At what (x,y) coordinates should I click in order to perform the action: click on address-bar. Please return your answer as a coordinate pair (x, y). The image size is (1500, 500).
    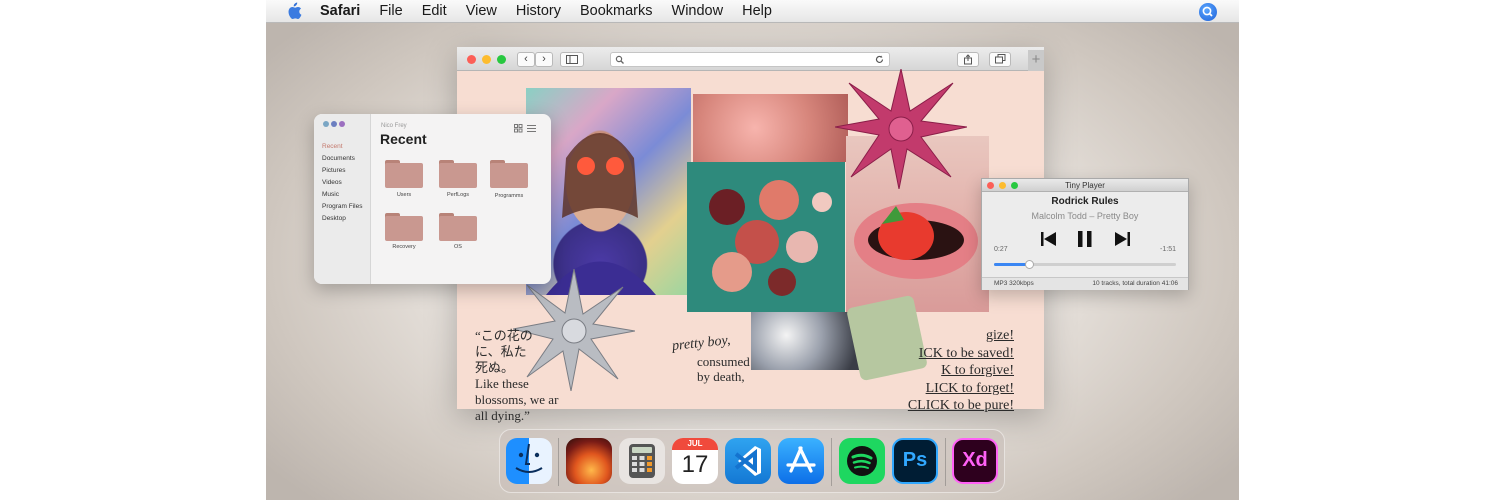
    Looking at the image, I should click on (750, 59).